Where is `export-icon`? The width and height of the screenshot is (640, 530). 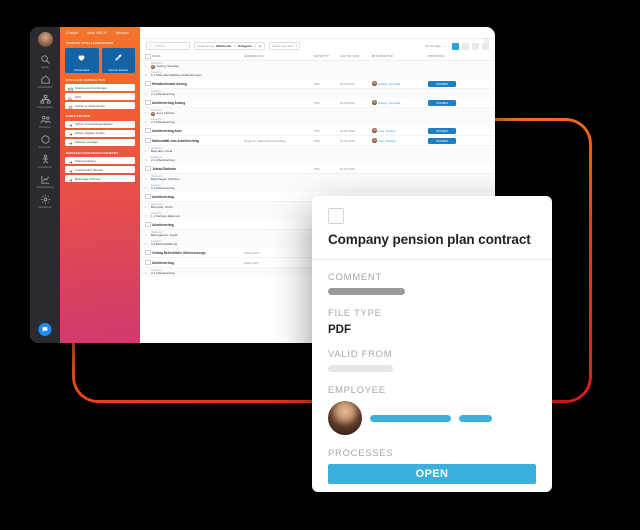 export-icon is located at coordinates (486, 36).